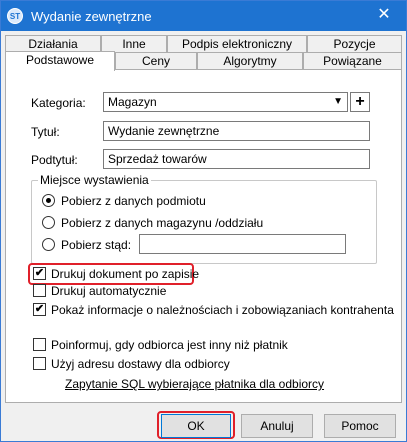 This screenshot has height=442, width=407. What do you see at coordinates (39, 363) in the screenshot?
I see `checkbox-uzyj-adresu` at bounding box center [39, 363].